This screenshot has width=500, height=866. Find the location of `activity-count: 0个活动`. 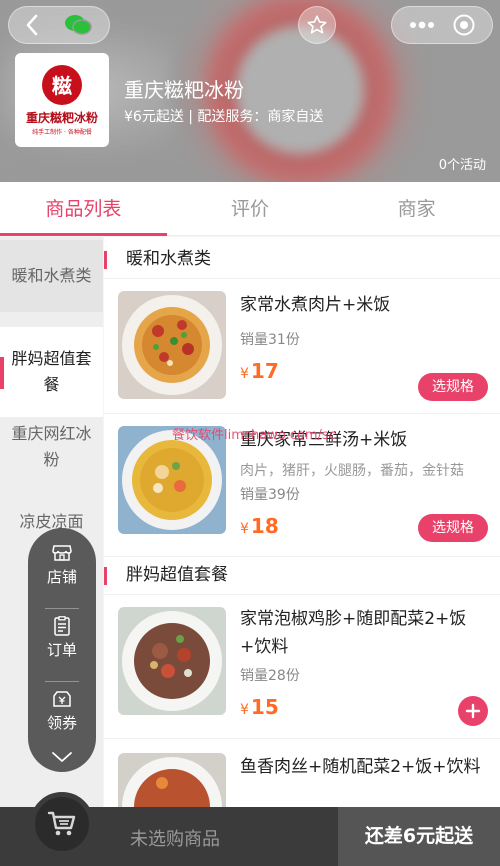

activity-count: 0个活动 is located at coordinates (462, 163).